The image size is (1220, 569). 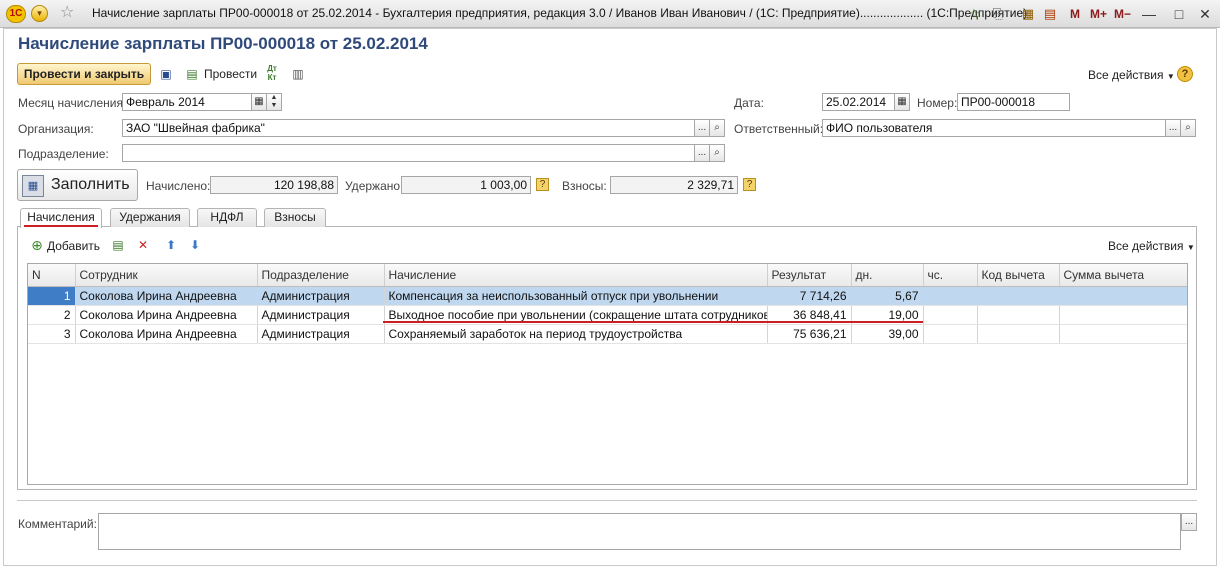 I want to click on column-header-result: Результат, so click(x=809, y=275).